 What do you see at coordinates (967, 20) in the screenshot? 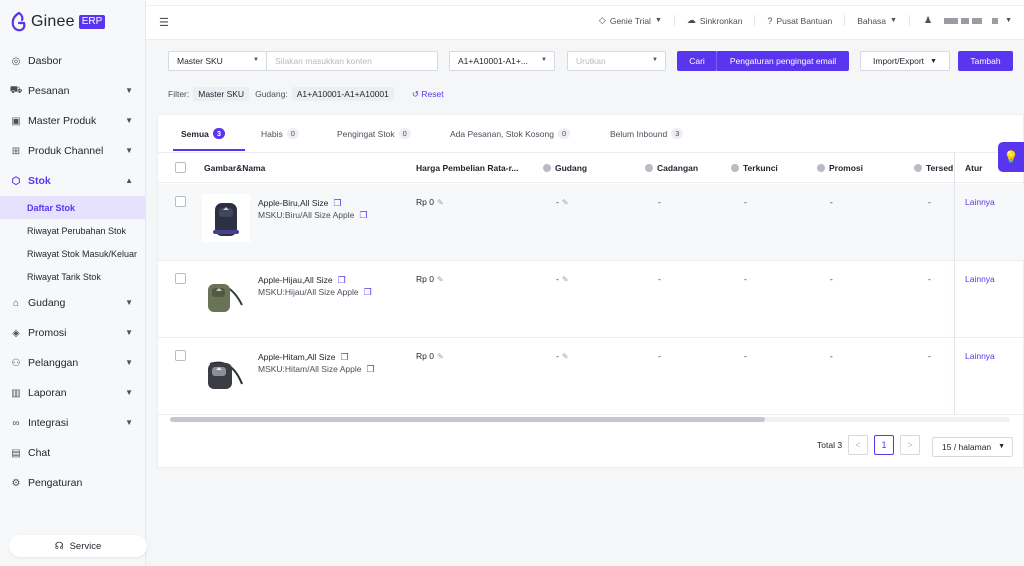
I see `user-menu: ♟ ▼` at bounding box center [967, 20].